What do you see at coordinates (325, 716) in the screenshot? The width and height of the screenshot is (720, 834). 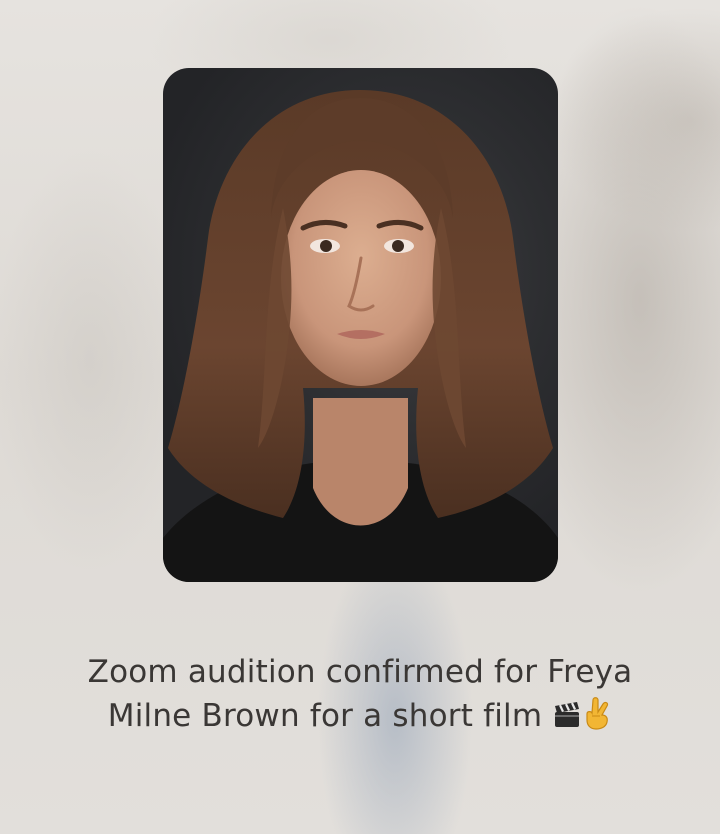 I see `caption-line-2-text: Milne Brown for a short film` at bounding box center [325, 716].